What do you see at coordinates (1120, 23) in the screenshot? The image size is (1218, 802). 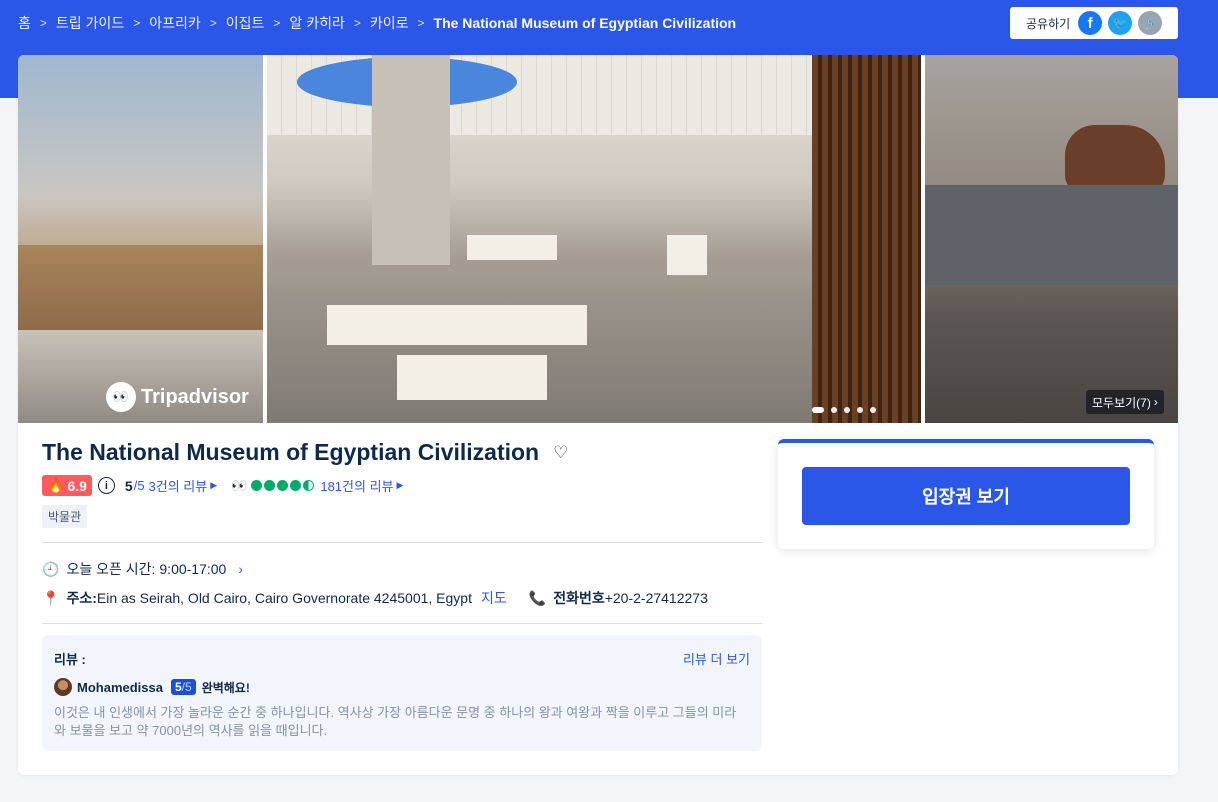 I see `twitter-icon: 🐦` at bounding box center [1120, 23].